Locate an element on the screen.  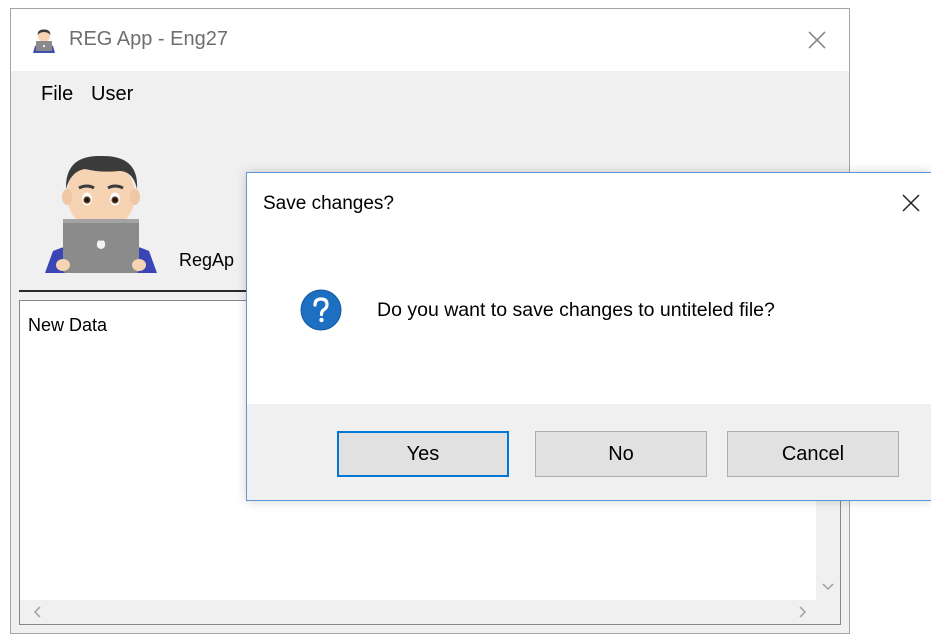
menu-bar: File User is located at coordinates (430, 97).